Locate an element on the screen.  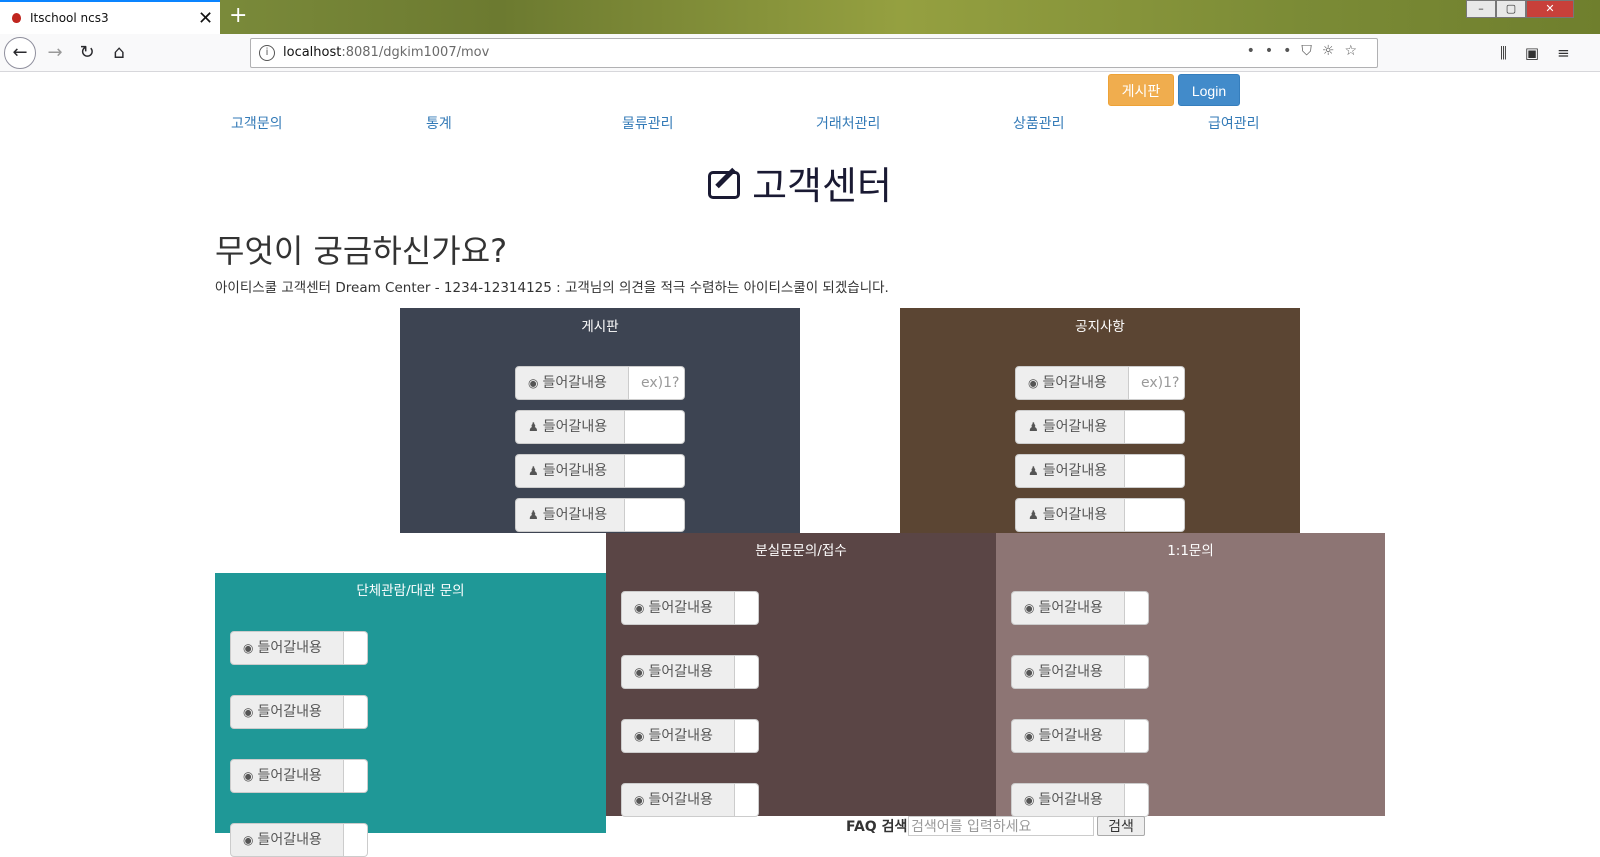
menu-link-clients: 거래처관리 is located at coordinates (848, 123).